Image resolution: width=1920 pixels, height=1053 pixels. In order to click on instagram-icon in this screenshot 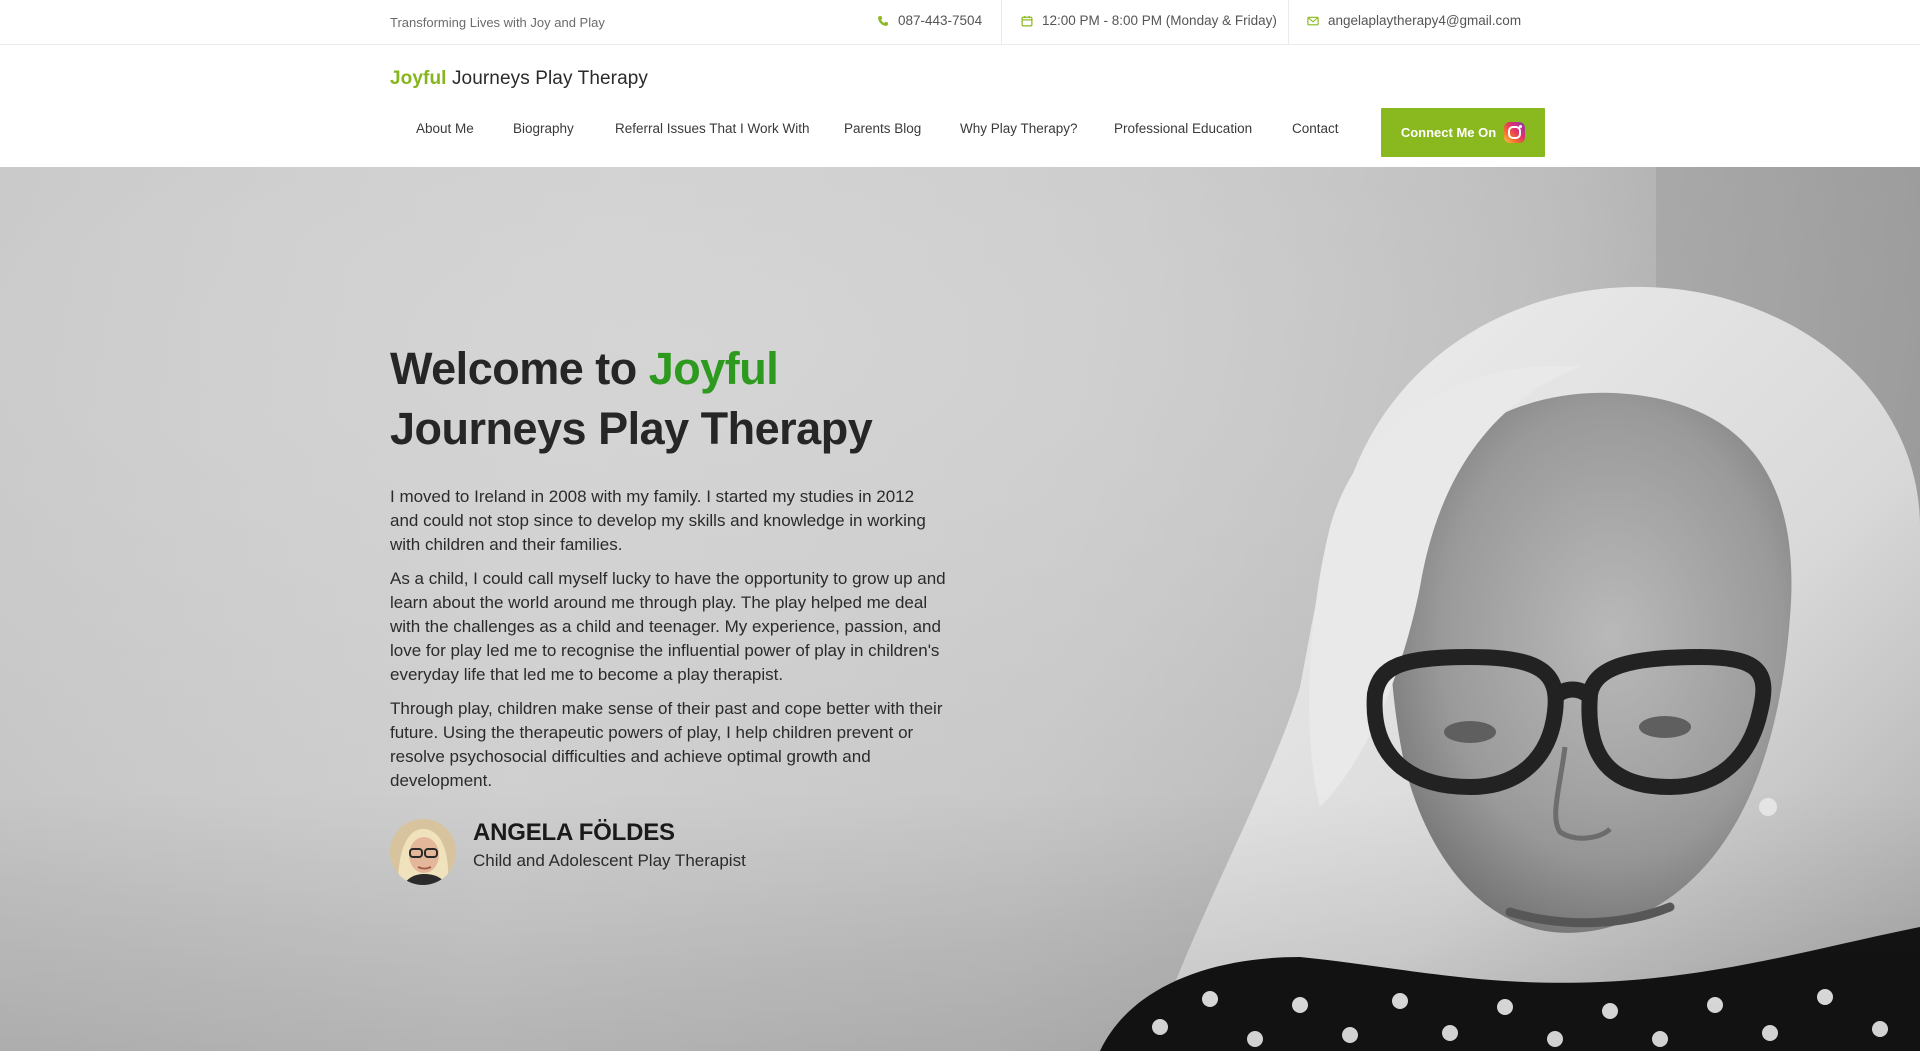, I will do `click(1515, 132)`.